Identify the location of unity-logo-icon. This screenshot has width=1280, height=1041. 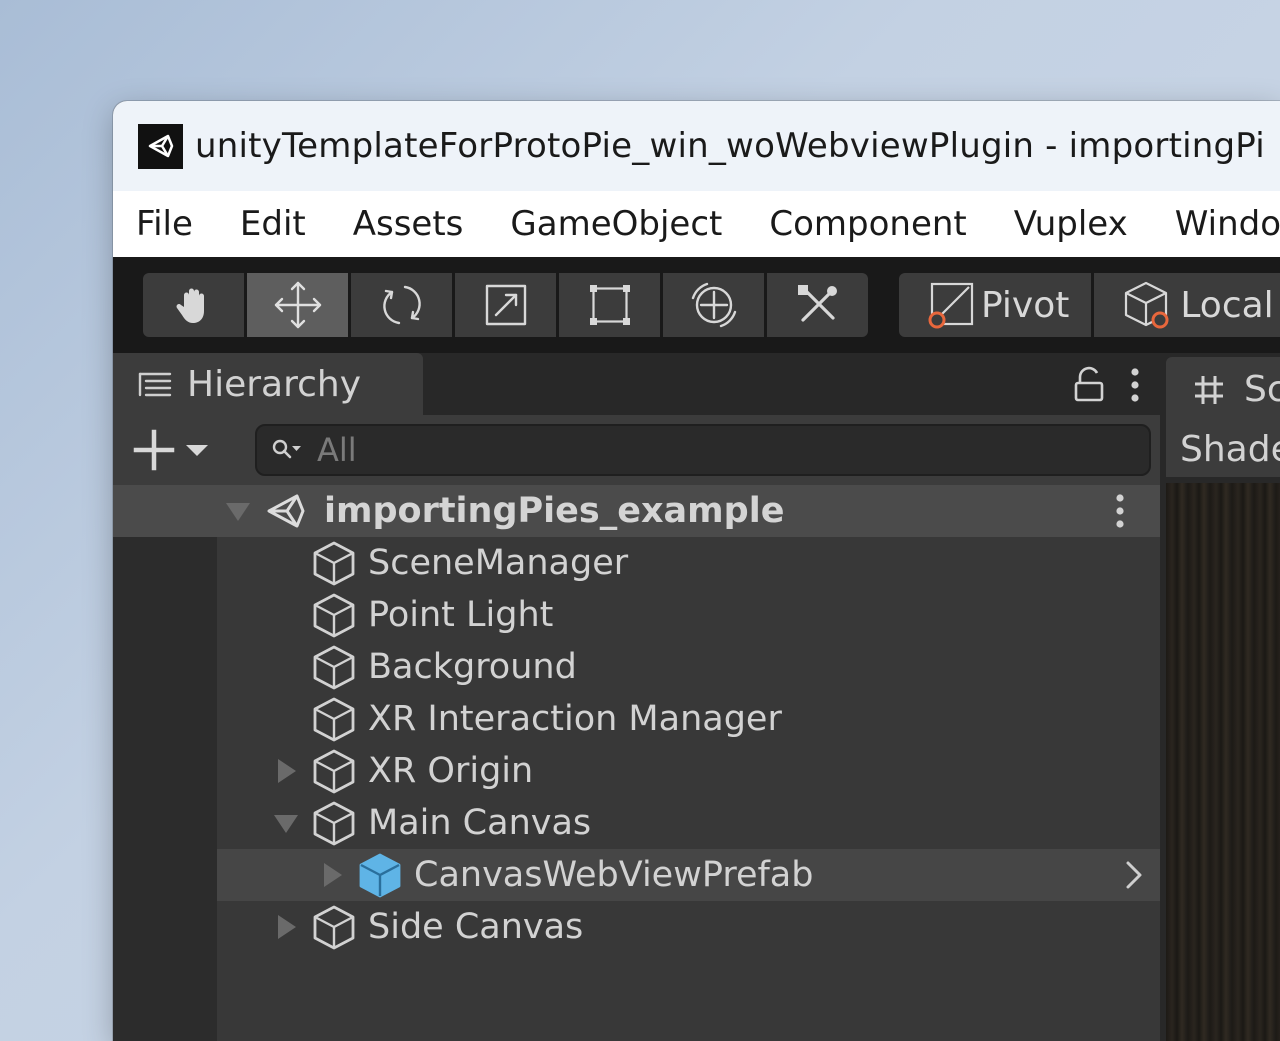
(160, 146).